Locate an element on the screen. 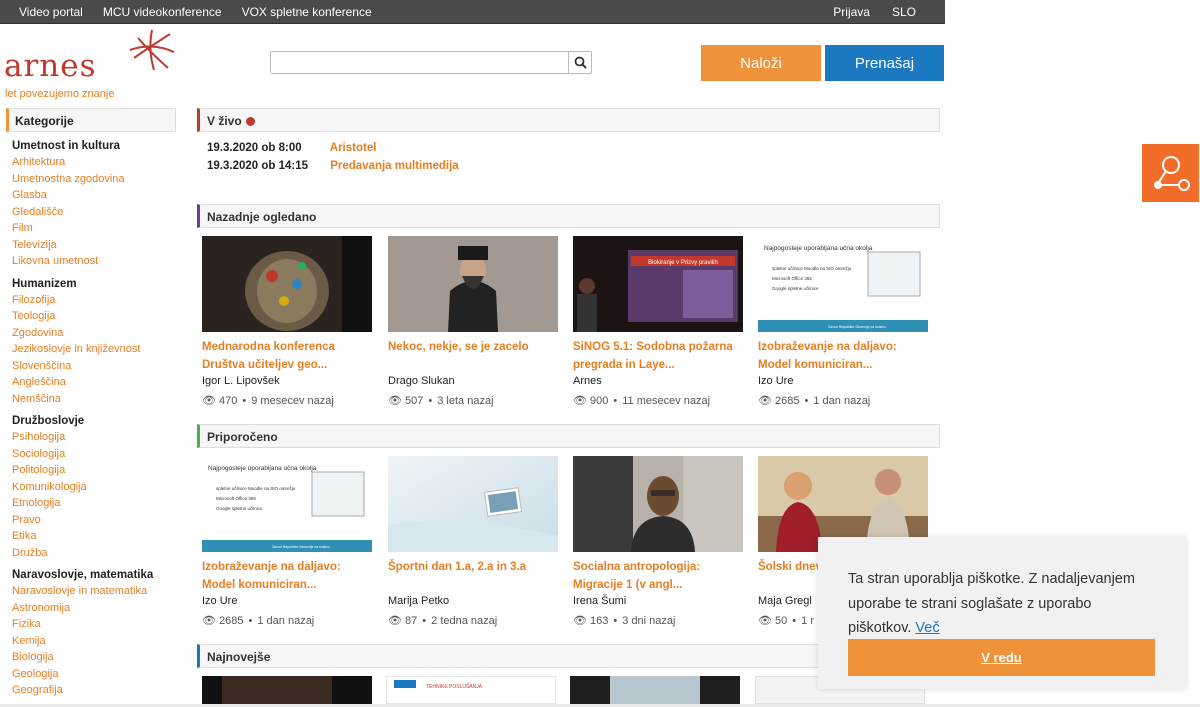  category-link: Etika is located at coordinates (94, 536).